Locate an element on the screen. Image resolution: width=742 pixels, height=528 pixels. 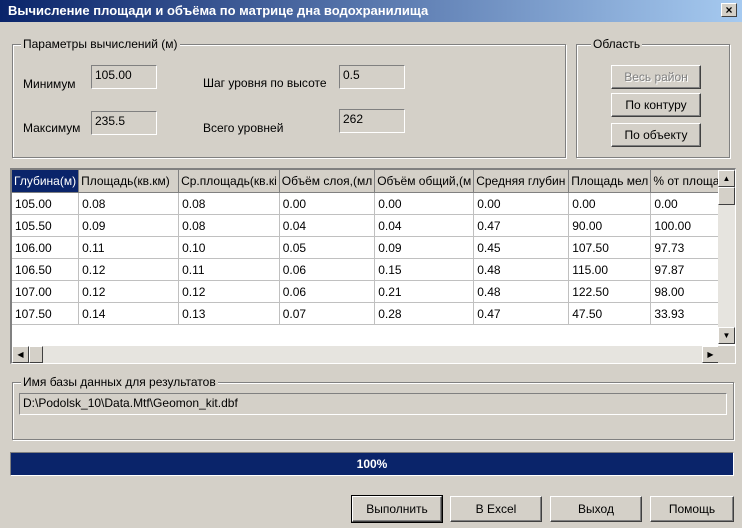
table-cell: 0.28 is located at coordinates (424, 313).